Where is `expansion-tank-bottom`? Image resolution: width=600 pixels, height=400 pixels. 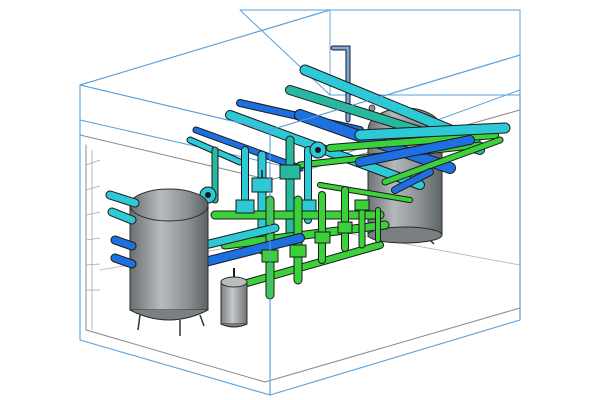
expansion-tank-bottom is located at coordinates (234, 325).